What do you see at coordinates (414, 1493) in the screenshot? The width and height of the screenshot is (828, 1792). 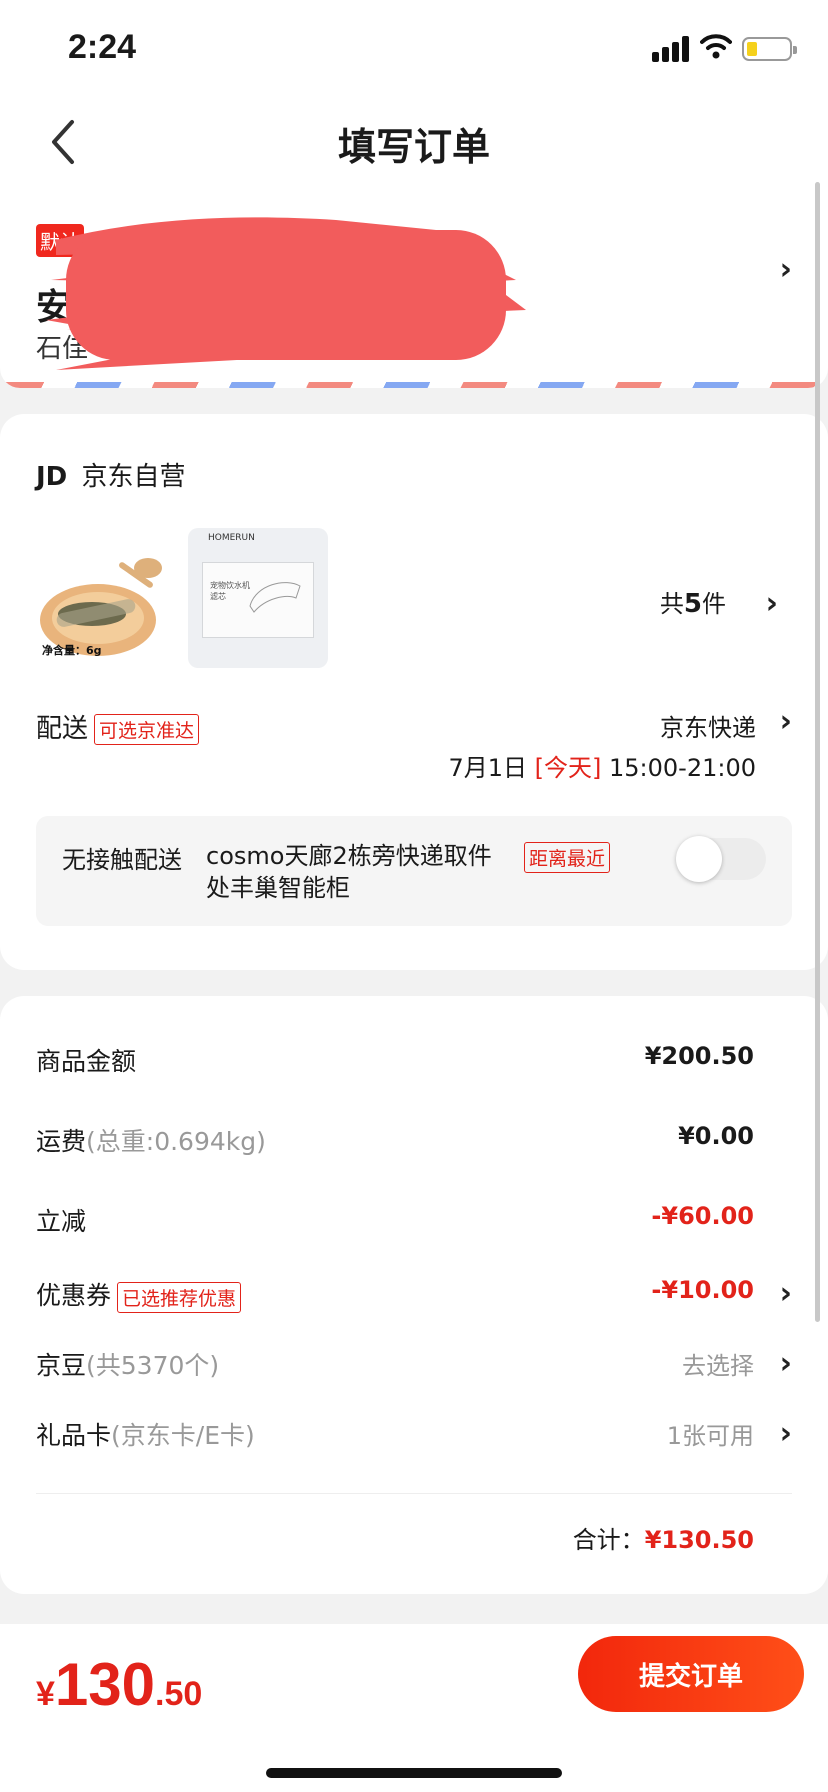 I see `divider` at bounding box center [414, 1493].